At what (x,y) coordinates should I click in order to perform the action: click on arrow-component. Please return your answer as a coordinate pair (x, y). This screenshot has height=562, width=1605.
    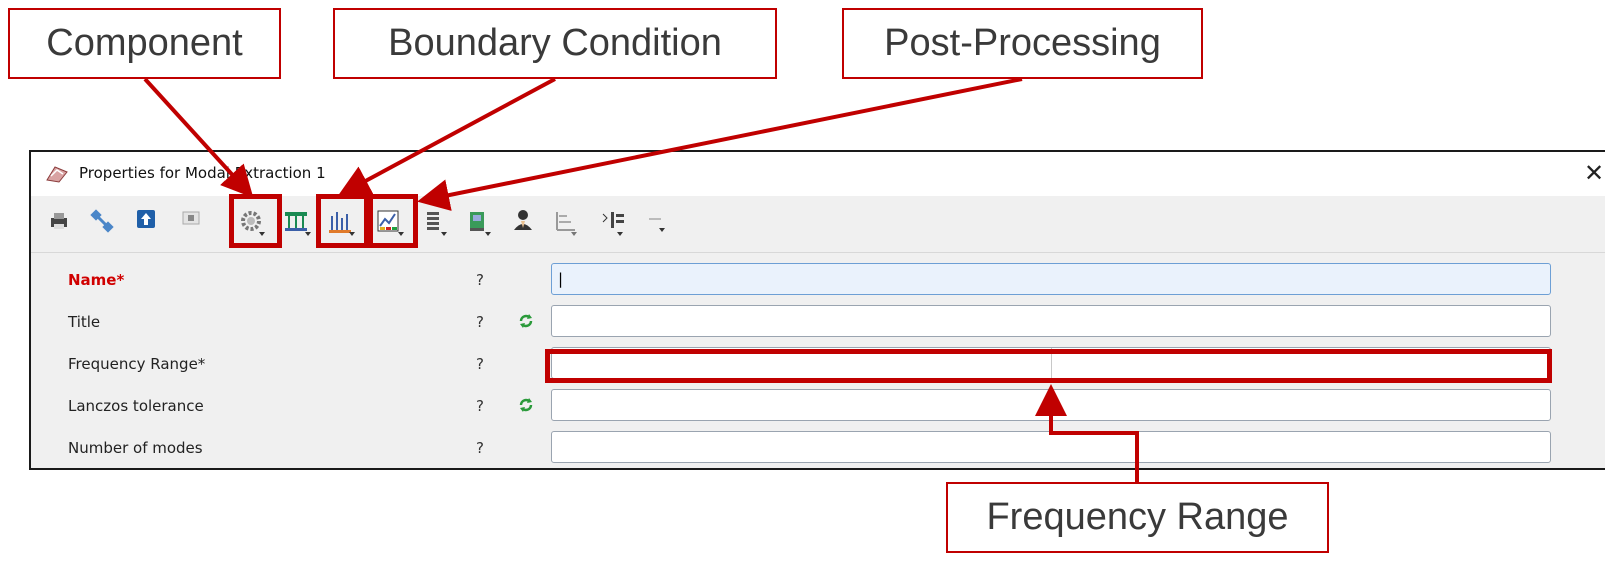
    Looking at the image, I should click on (198, 137).